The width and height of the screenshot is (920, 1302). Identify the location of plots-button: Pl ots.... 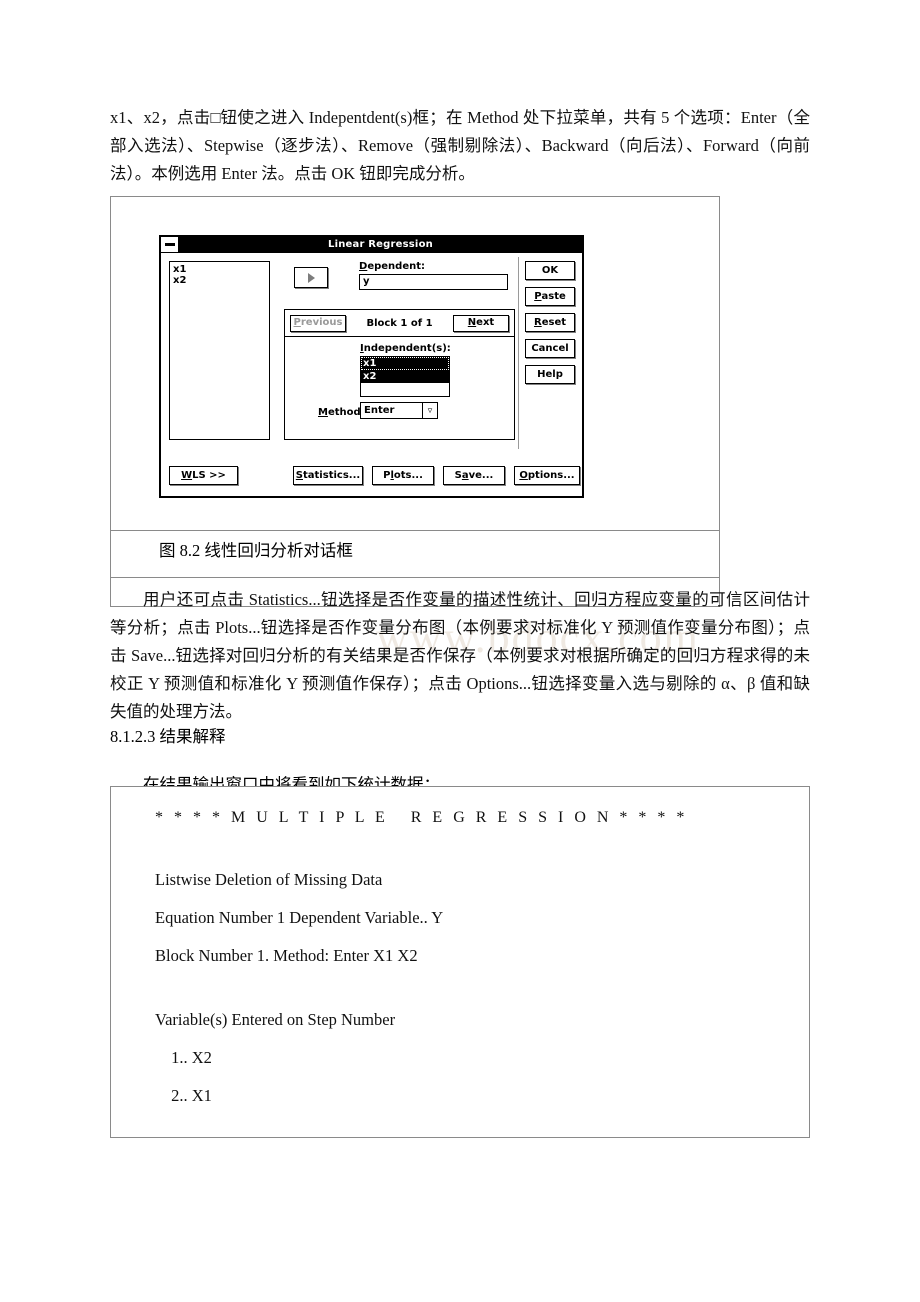
(403, 475).